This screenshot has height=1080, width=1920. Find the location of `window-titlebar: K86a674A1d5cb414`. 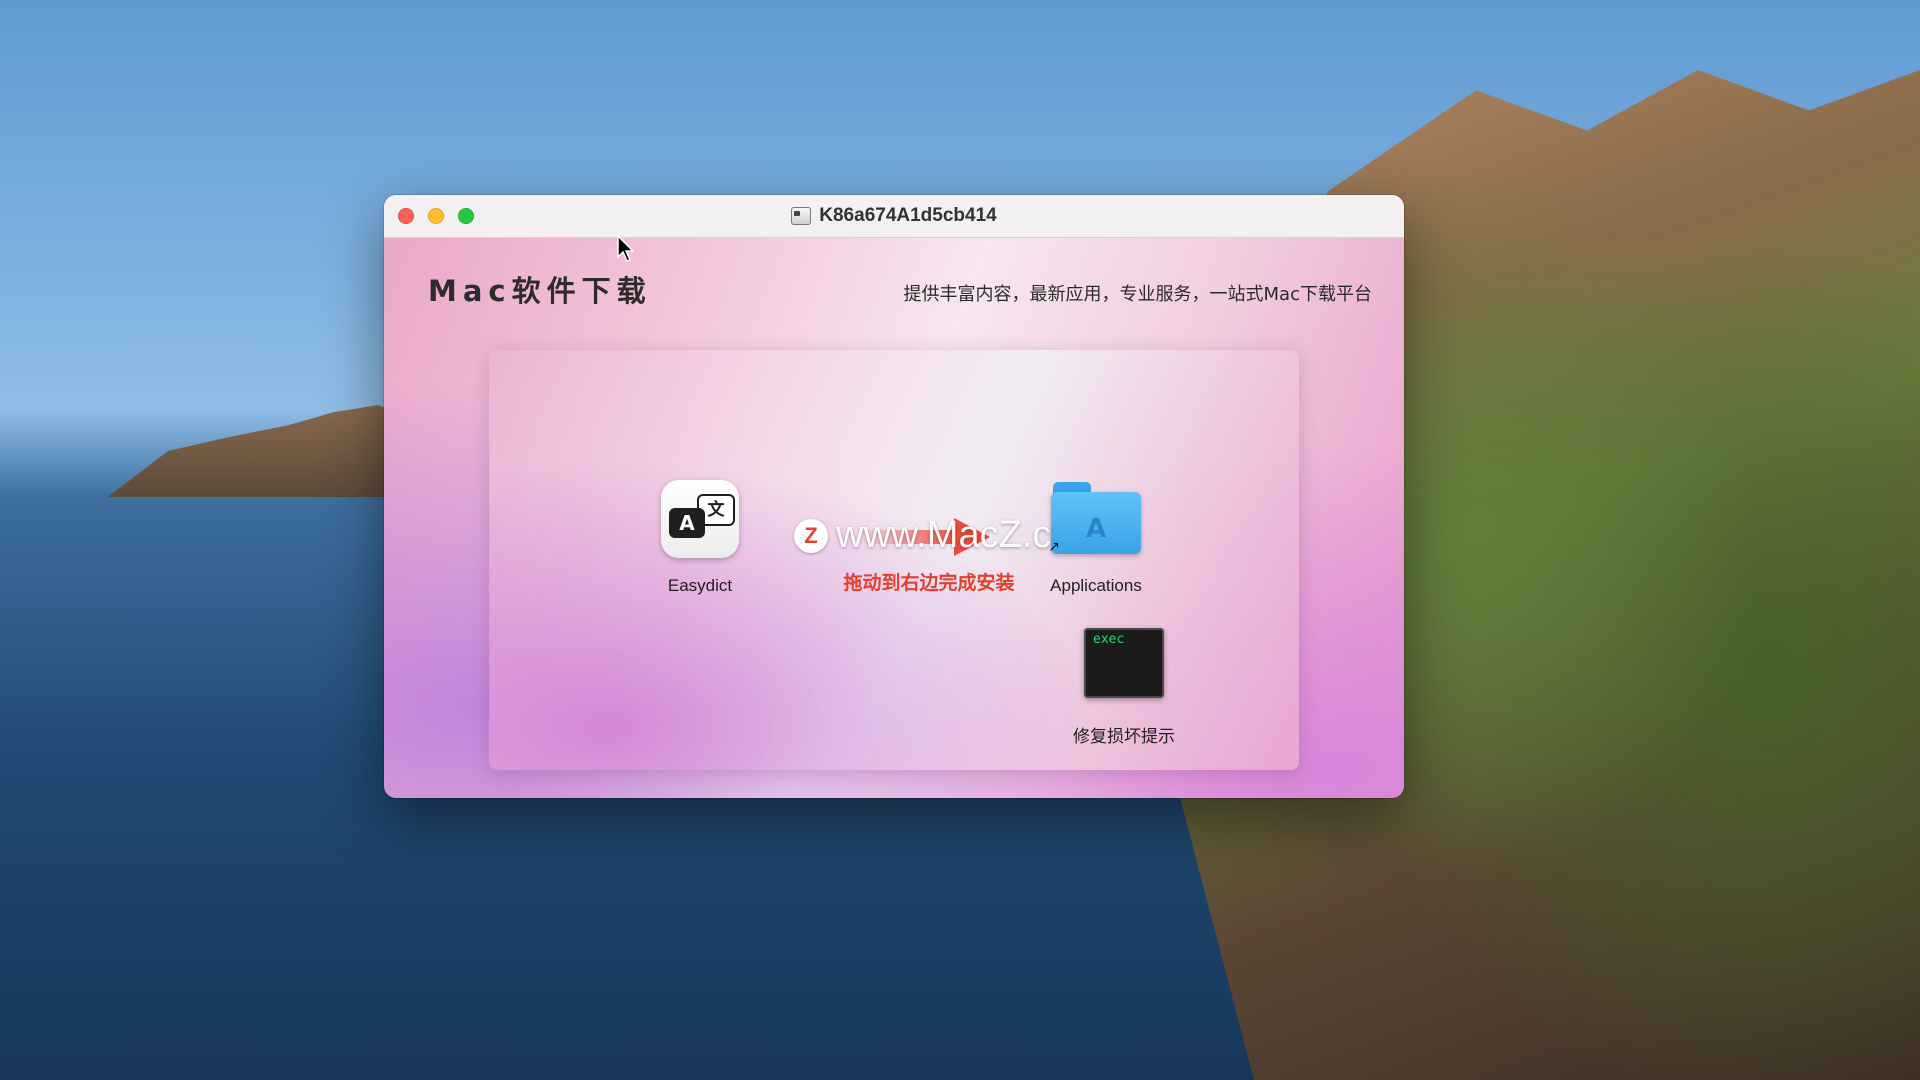

window-titlebar: K86a674A1d5cb414 is located at coordinates (894, 216).